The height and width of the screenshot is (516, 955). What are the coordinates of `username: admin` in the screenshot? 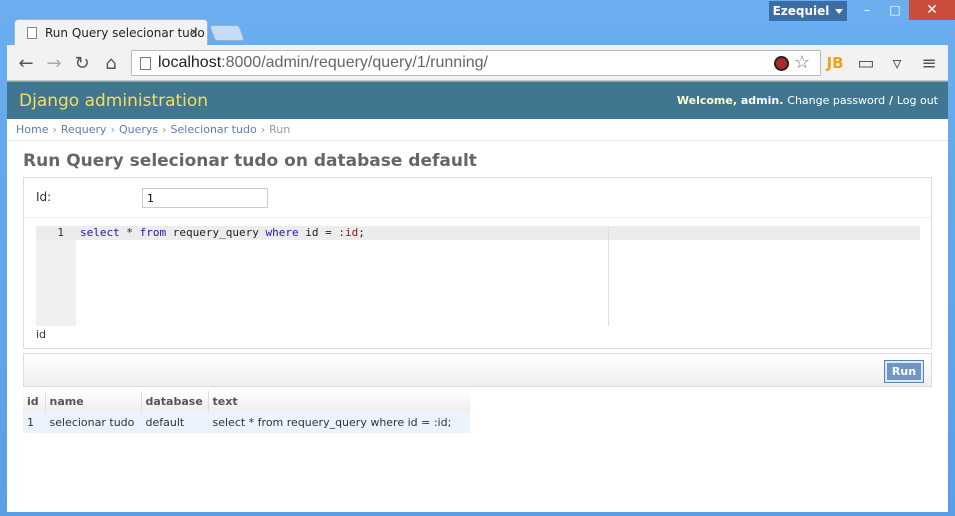 It's located at (760, 100).